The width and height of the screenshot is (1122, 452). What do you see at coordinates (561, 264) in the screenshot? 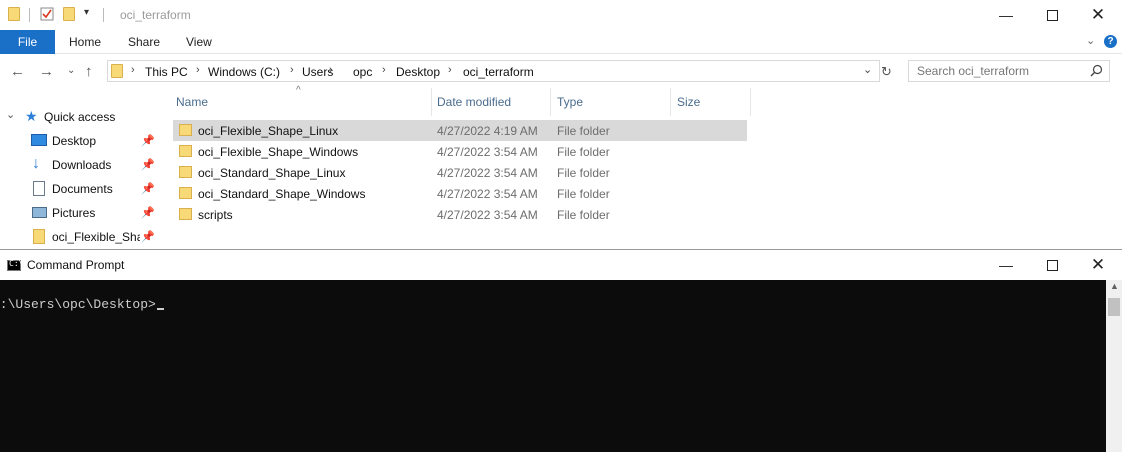
I see `cmd-titlebar: C:\ Command Prompt — ✕` at bounding box center [561, 264].